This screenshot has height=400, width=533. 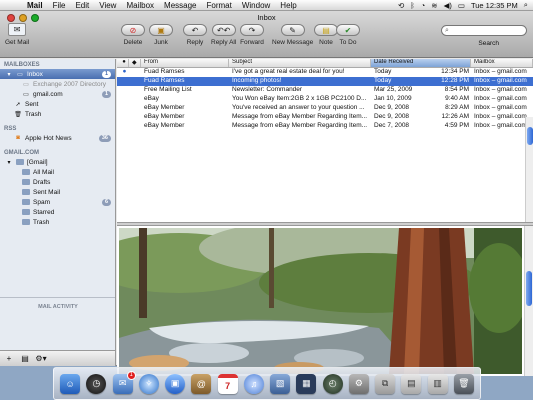 What do you see at coordinates (70, 383) in the screenshot?
I see `finder-icon: ☺` at bounding box center [70, 383].